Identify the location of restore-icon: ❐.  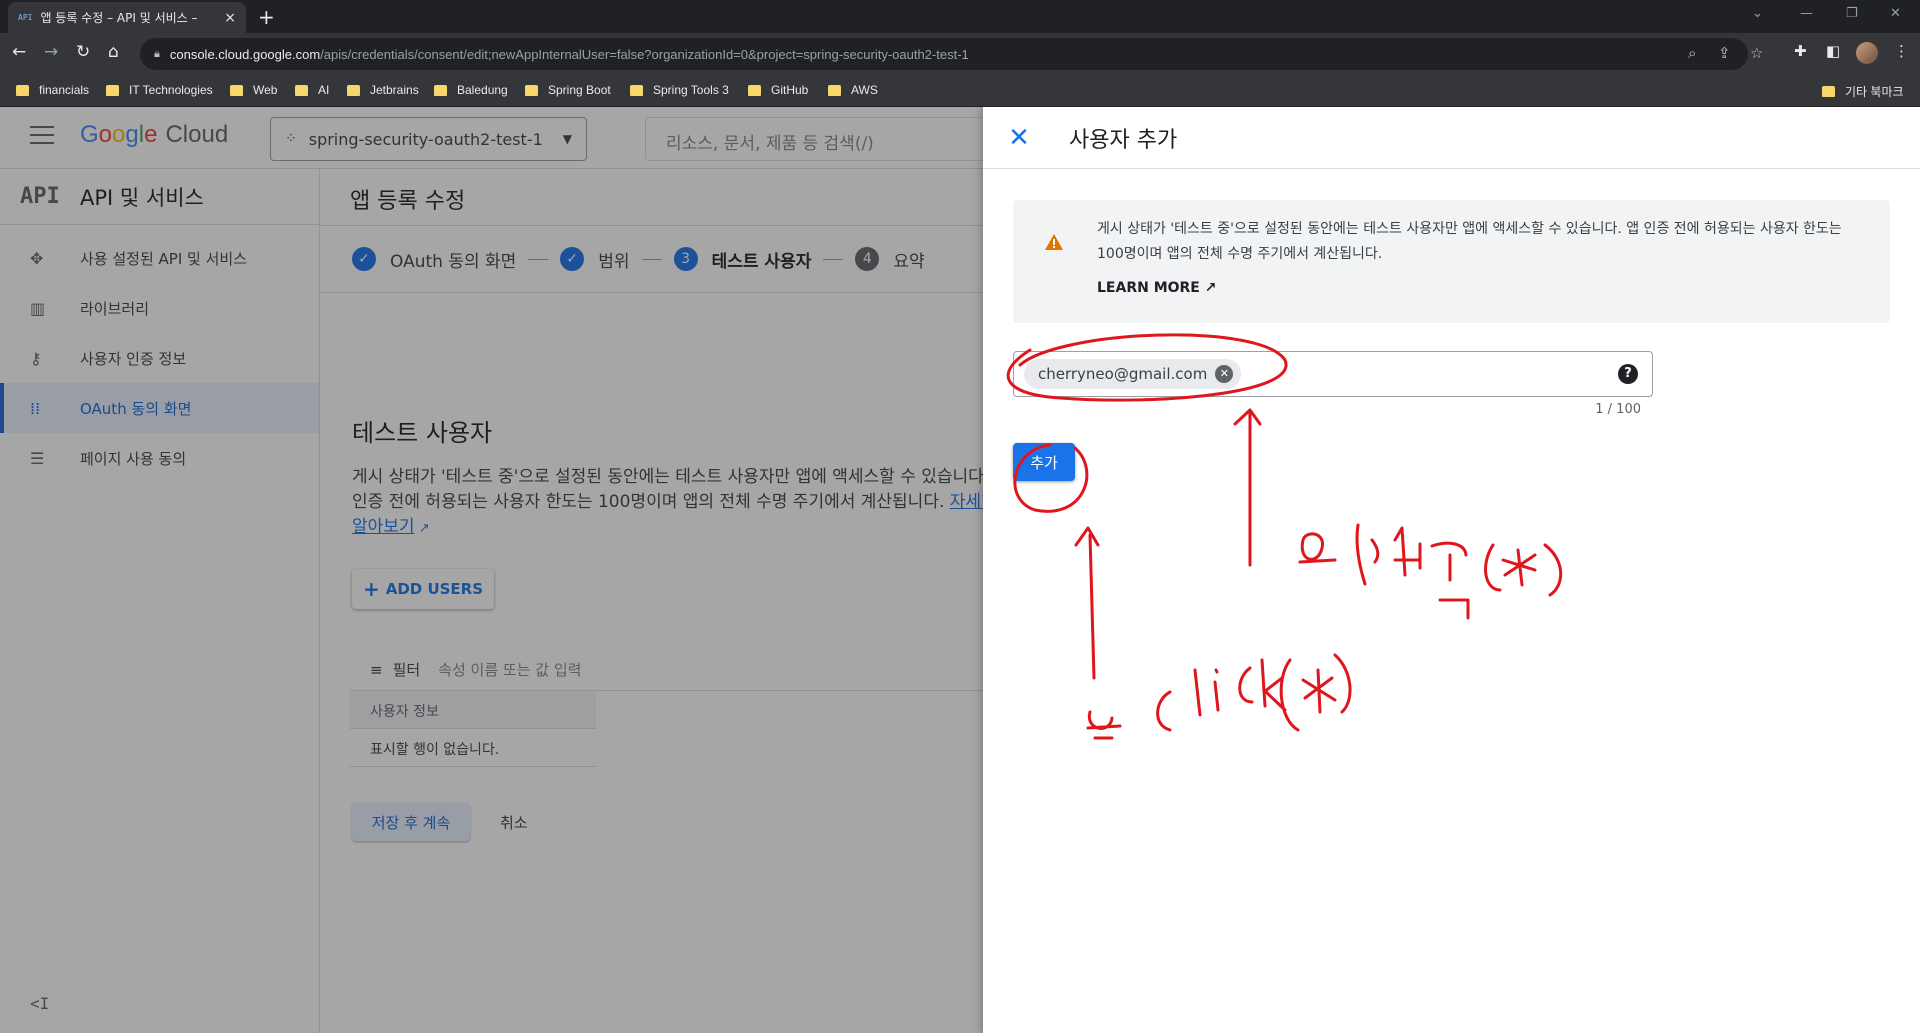
(1852, 13).